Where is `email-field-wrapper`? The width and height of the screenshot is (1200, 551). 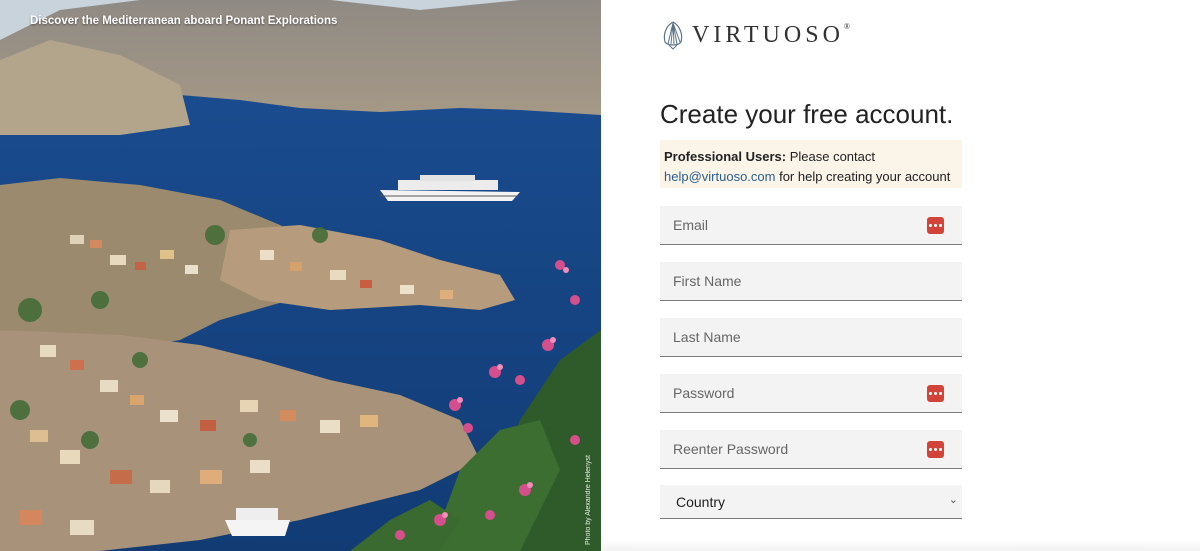
email-field-wrapper is located at coordinates (811, 225).